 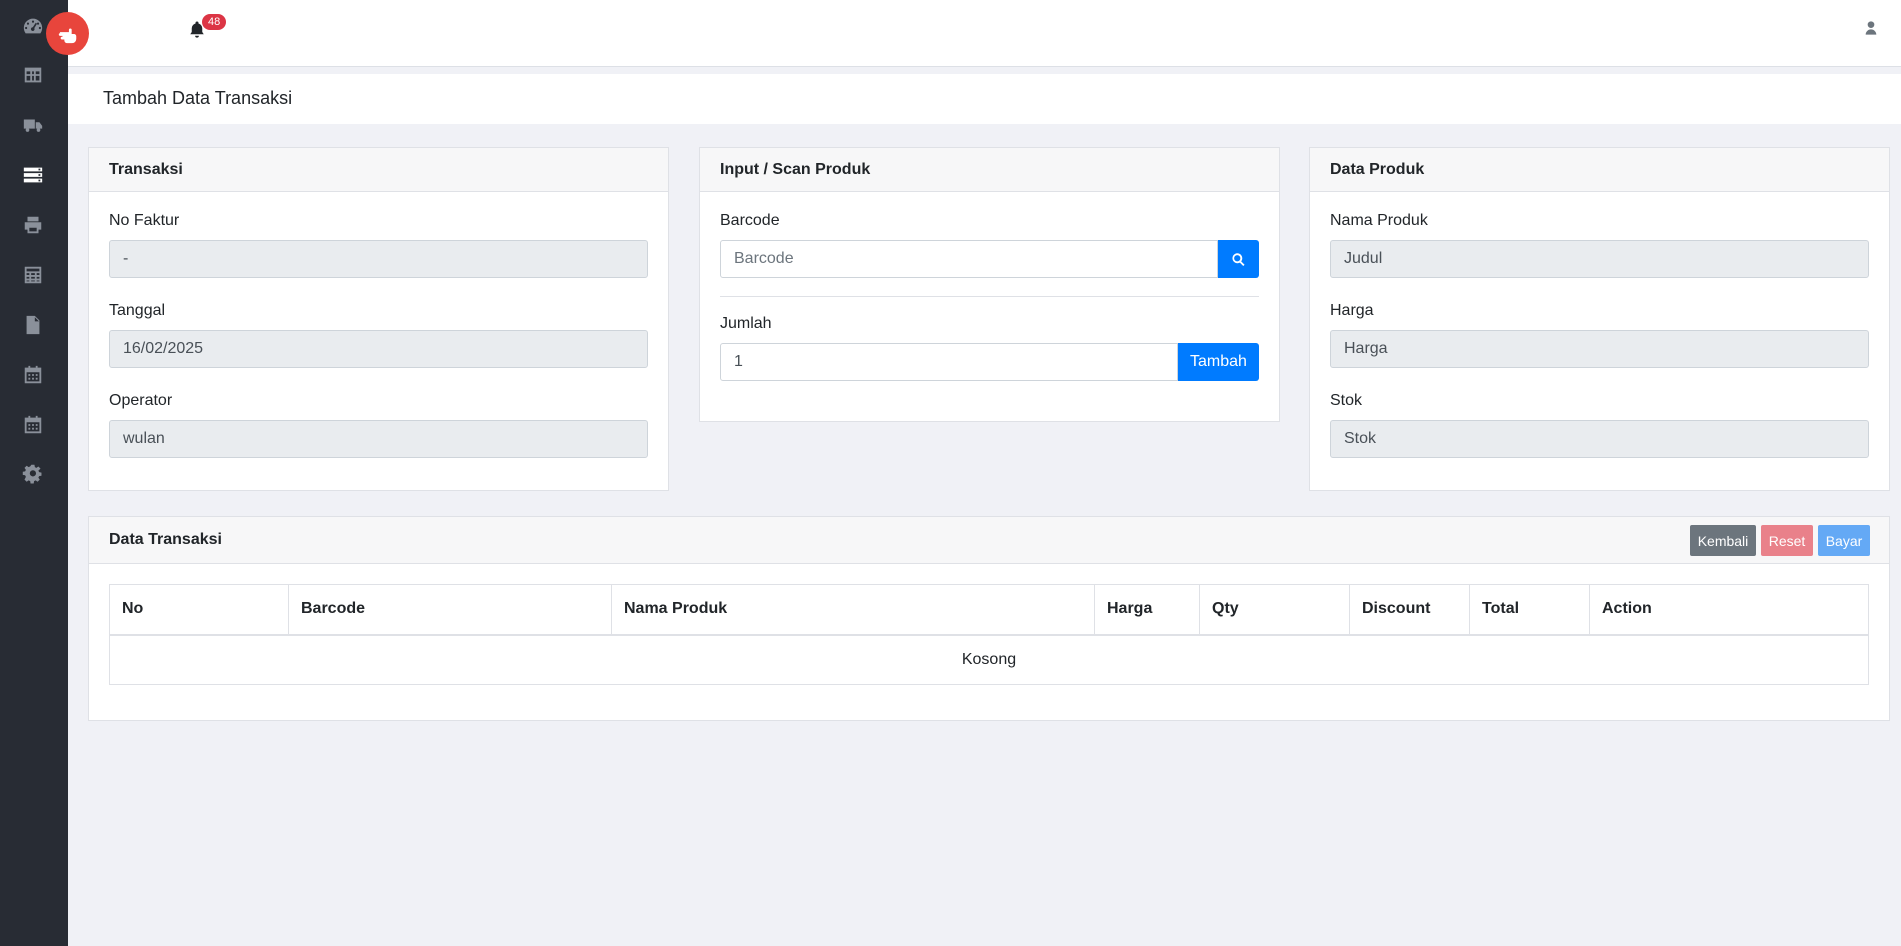 What do you see at coordinates (969, 259) in the screenshot?
I see `barcode-input: Barcode` at bounding box center [969, 259].